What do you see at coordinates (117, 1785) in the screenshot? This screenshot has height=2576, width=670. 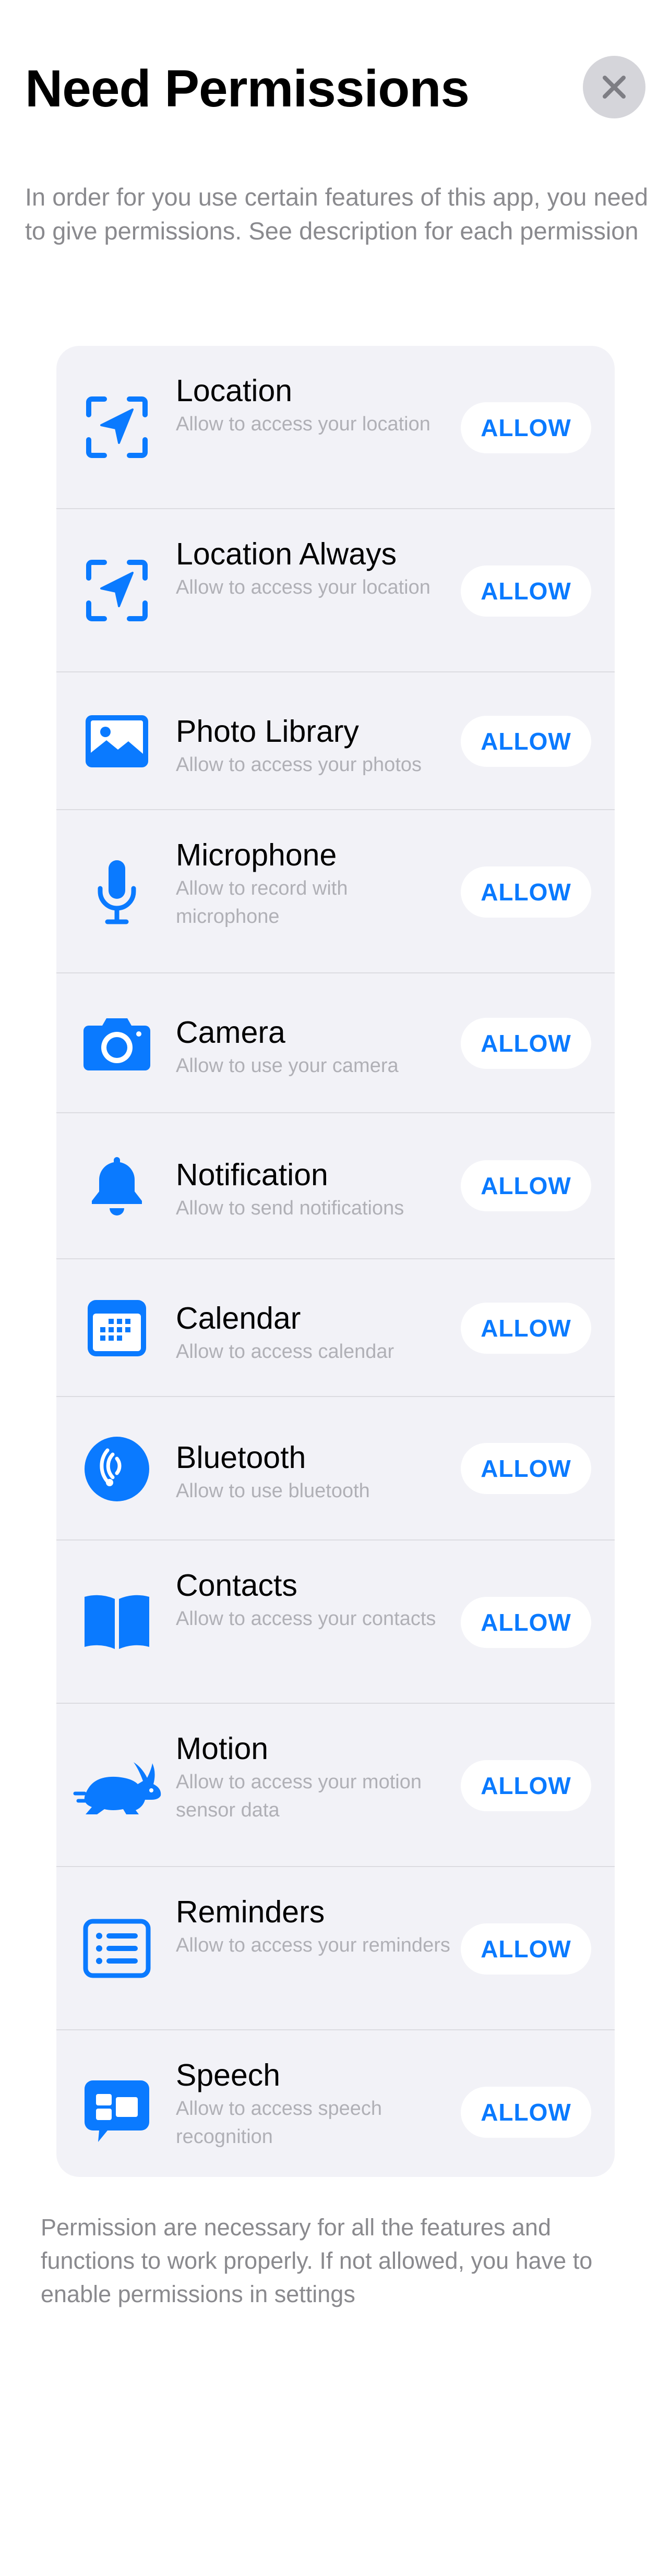 I see `rabbit-icon` at bounding box center [117, 1785].